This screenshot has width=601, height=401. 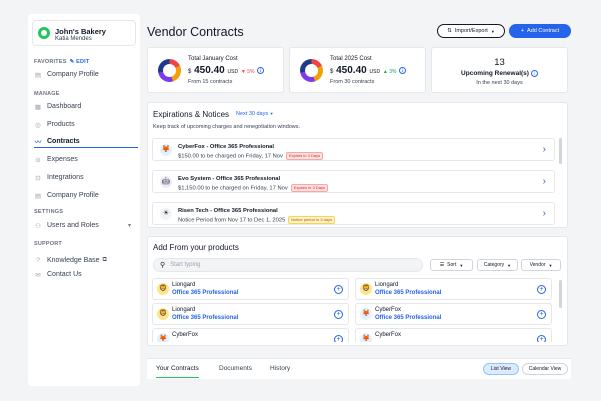 I want to click on org-user: Katia Mendes, so click(x=73, y=39).